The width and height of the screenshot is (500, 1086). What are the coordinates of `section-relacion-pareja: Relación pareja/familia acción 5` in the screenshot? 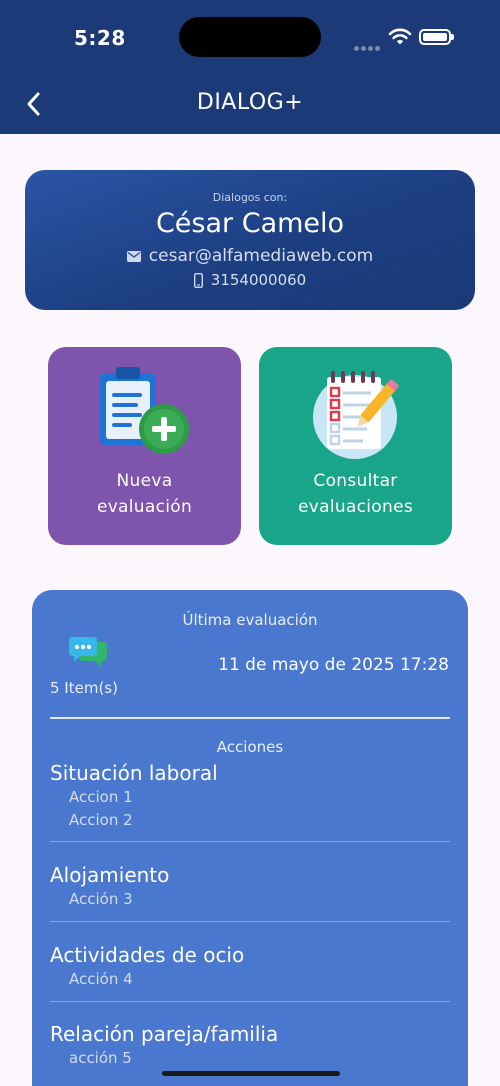 It's located at (250, 1045).